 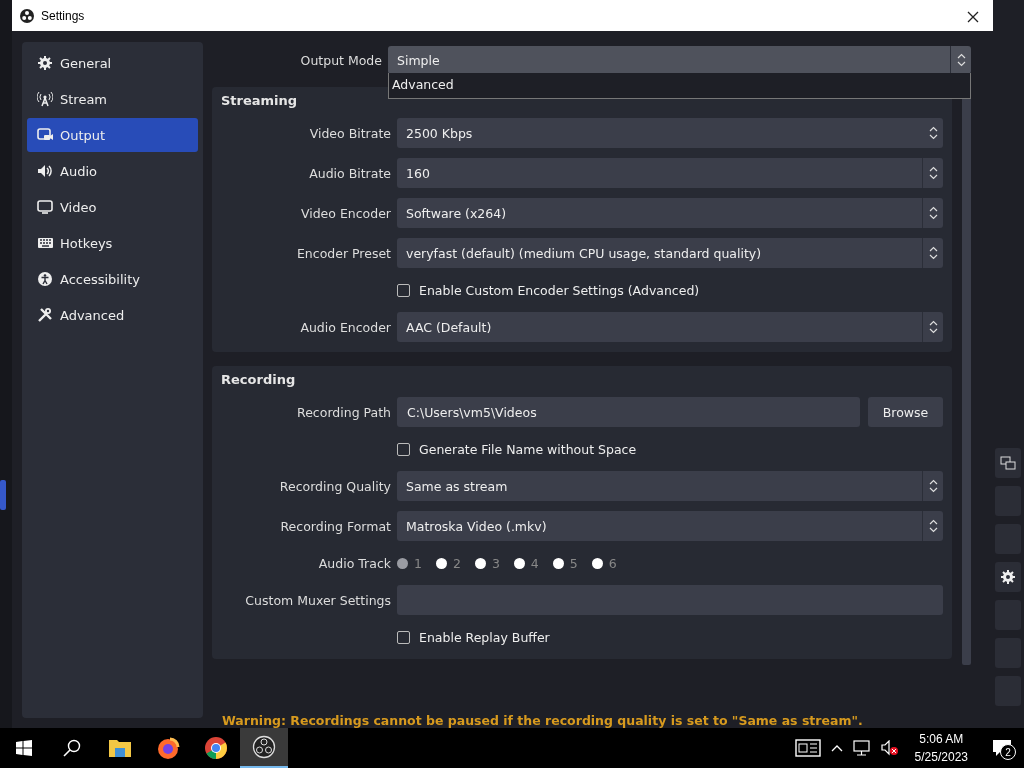 I want to click on sidebar-item: Hotkeys, so click(x=112, y=243).